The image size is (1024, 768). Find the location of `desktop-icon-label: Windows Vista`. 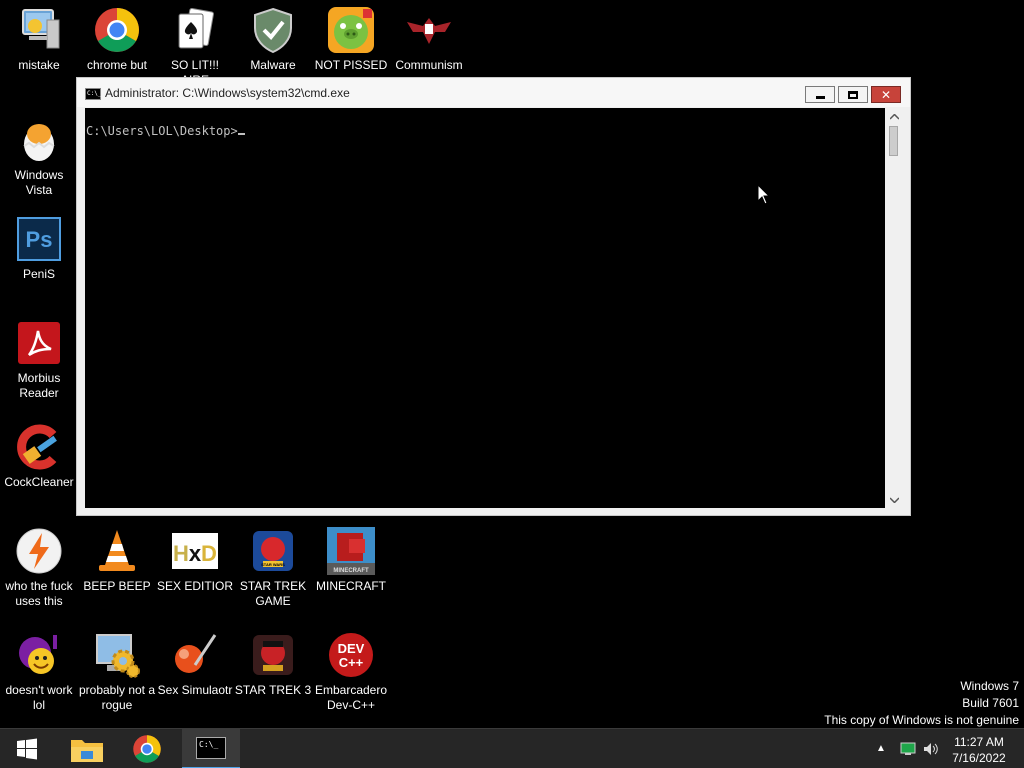

desktop-icon-label: Windows Vista is located at coordinates (39, 182).